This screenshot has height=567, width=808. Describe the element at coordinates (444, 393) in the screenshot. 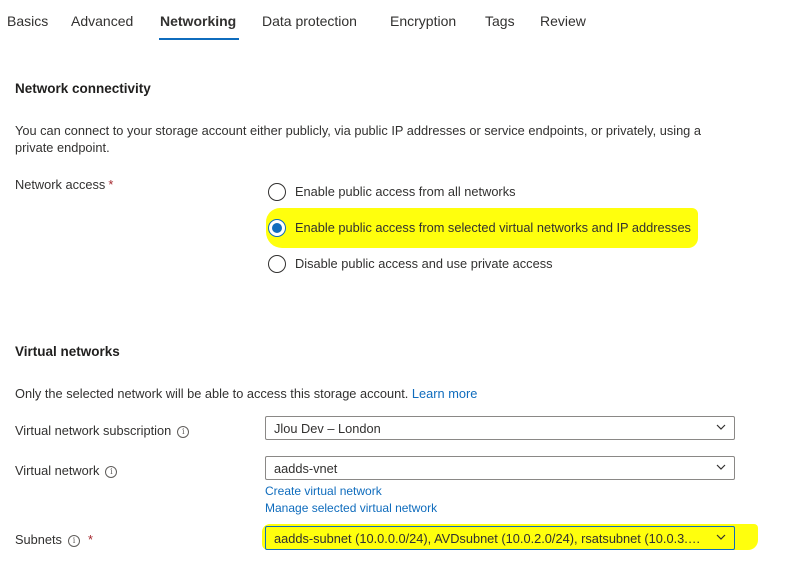

I see `learn-more-link: Learn more` at that location.